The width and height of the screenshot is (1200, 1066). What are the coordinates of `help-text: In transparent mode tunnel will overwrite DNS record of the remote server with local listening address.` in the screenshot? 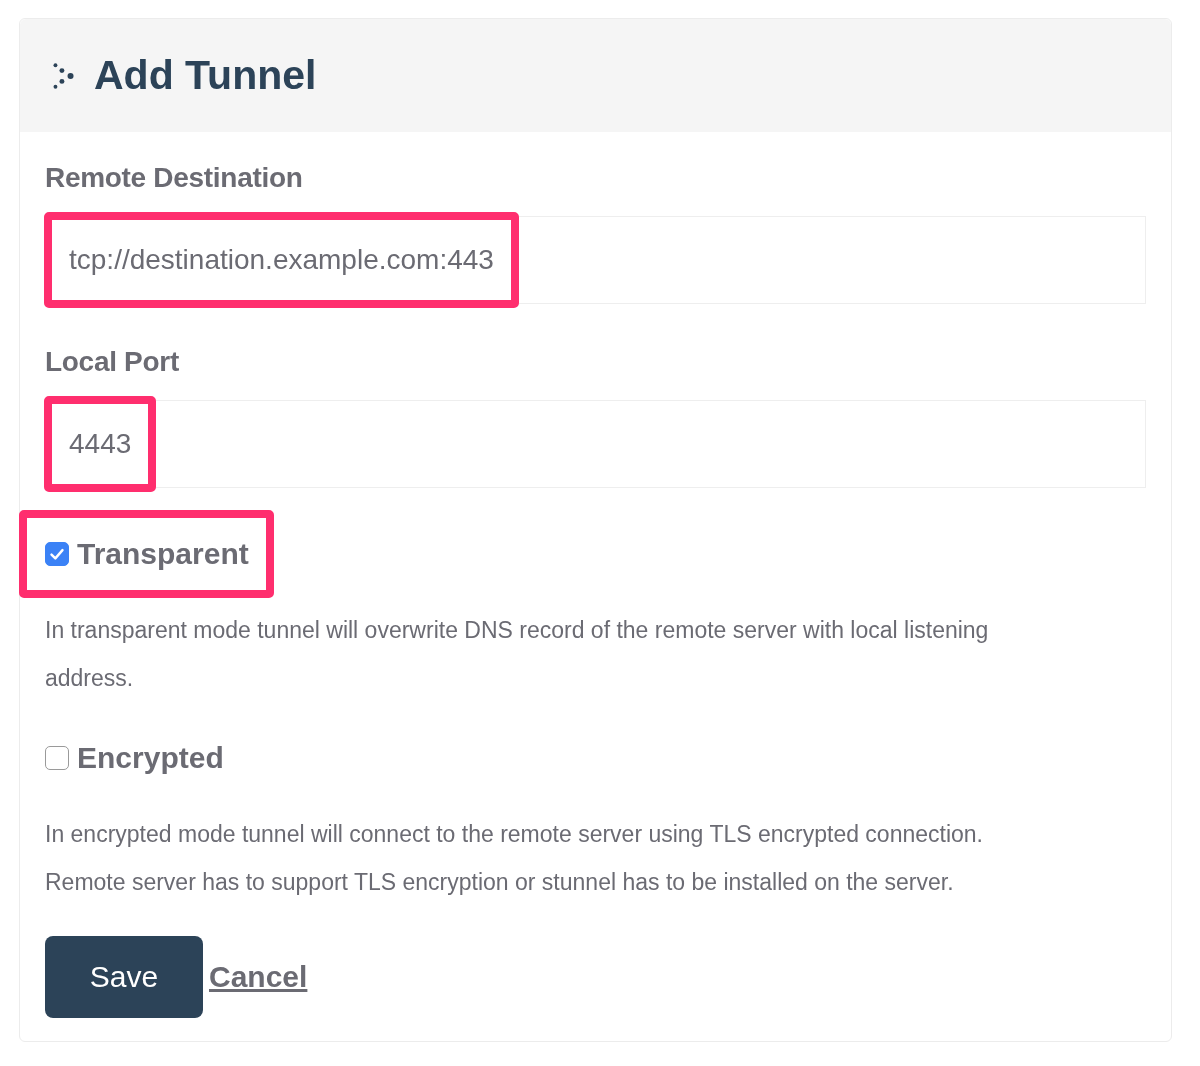 It's located at (517, 654).